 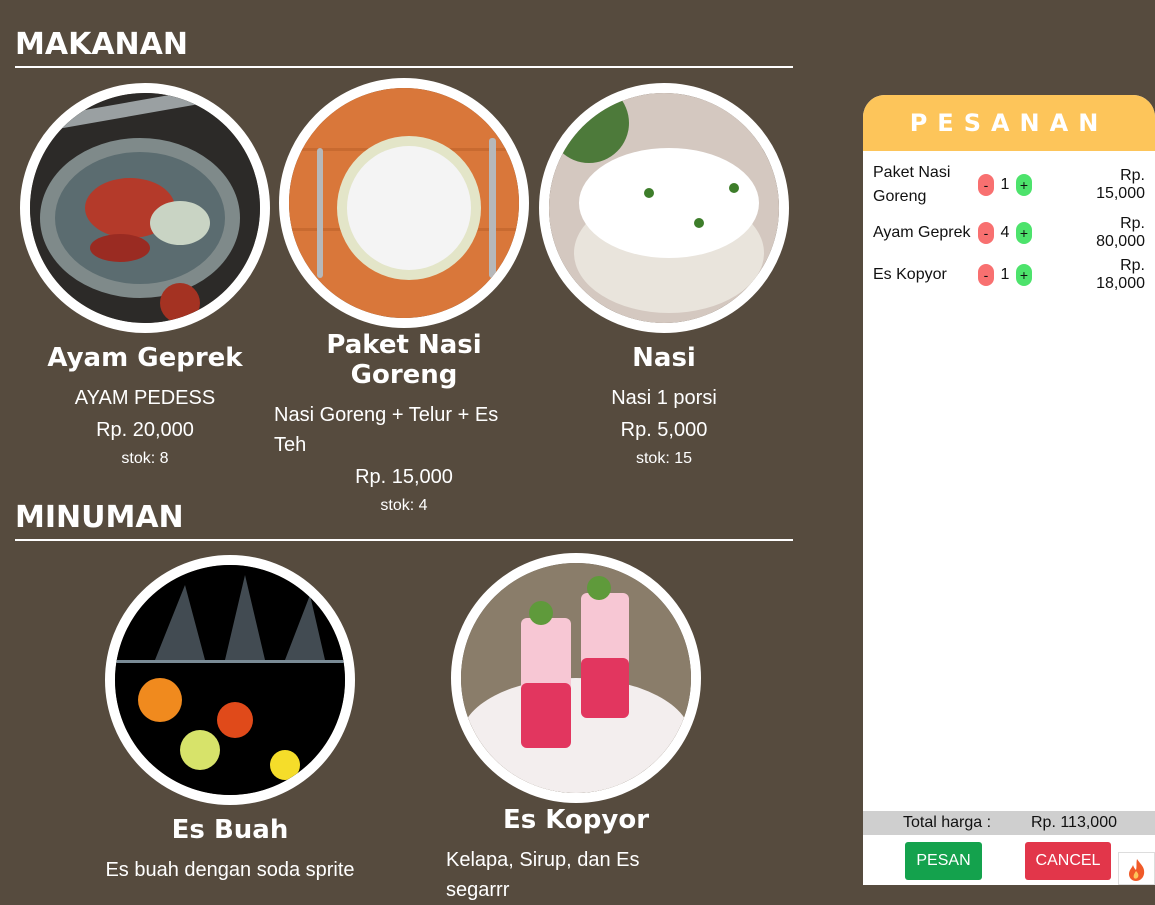 I want to click on order-item: Ayam Geprek - 4 + Rp. 80,000, so click(x=1009, y=233).